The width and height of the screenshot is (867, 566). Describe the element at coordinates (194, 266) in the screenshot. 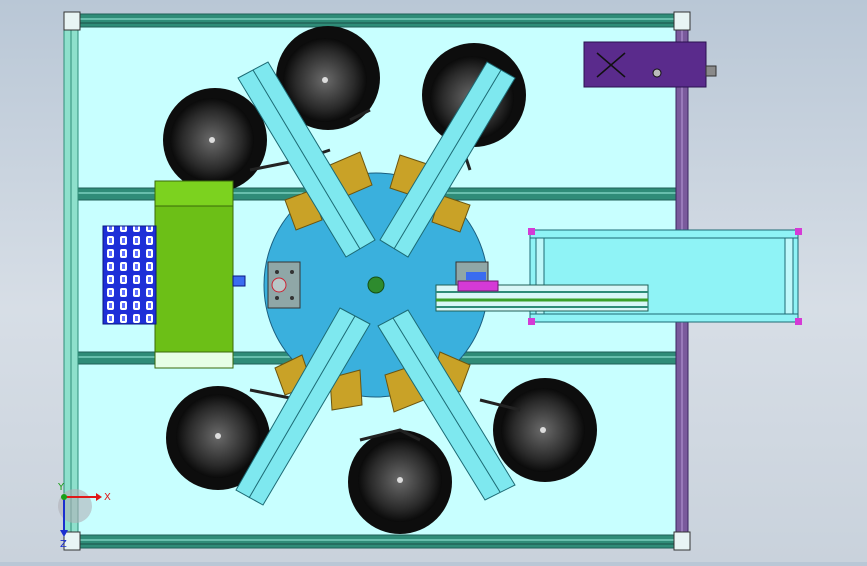

I see `green-feeder-block` at that location.